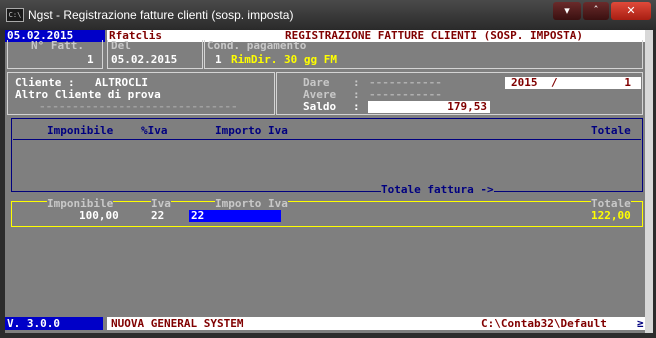 The image size is (656, 338). I want to click on avere-value: -----------, so click(405, 94).